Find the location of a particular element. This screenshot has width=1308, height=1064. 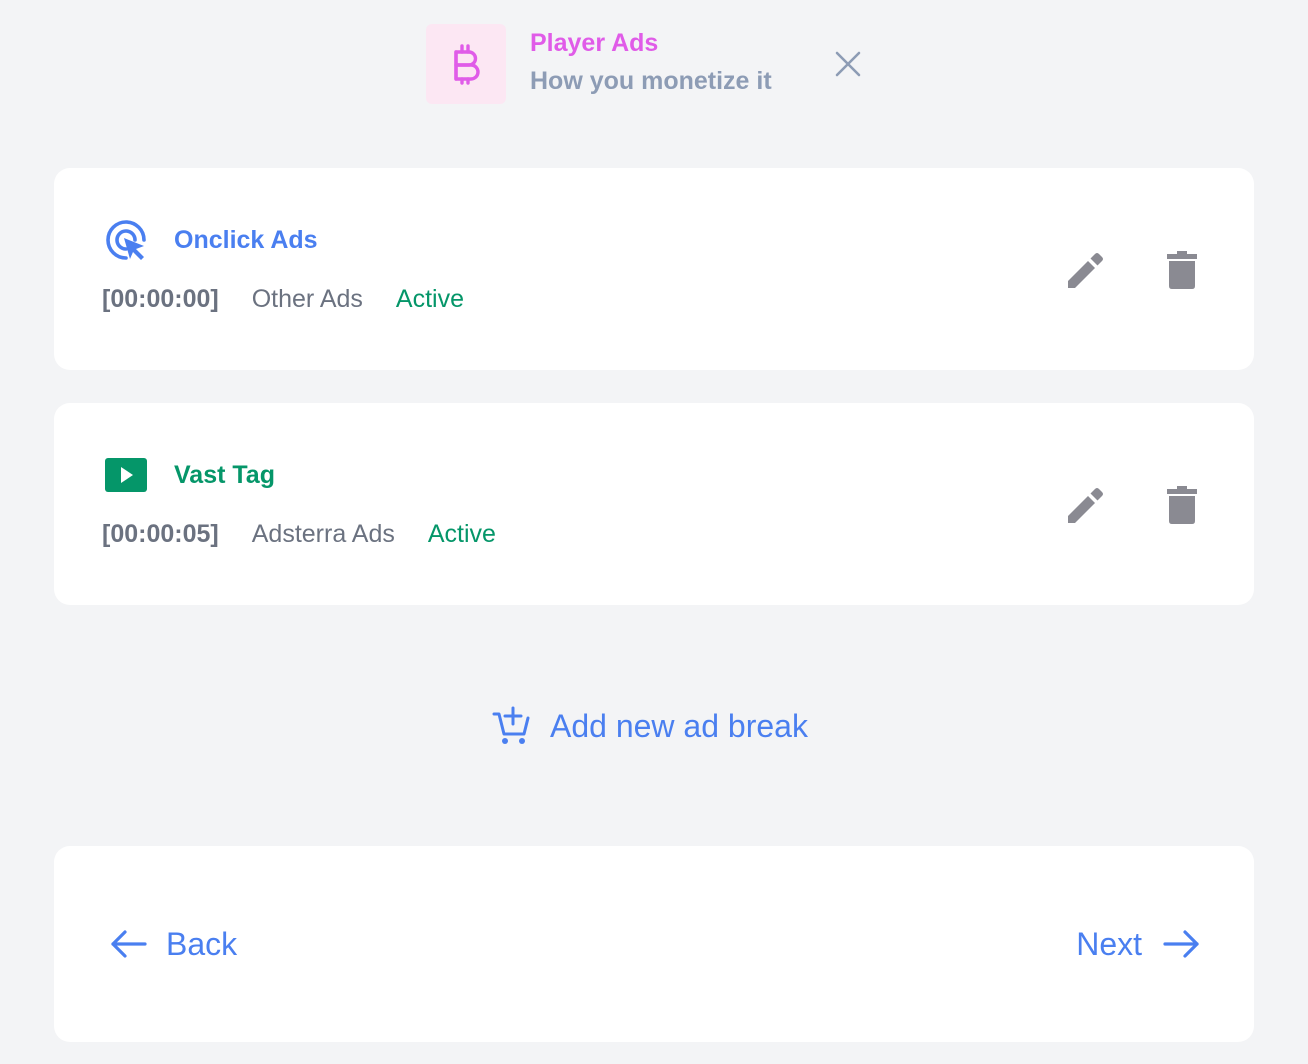

ad-type-label: Vast Tag is located at coordinates (224, 474).